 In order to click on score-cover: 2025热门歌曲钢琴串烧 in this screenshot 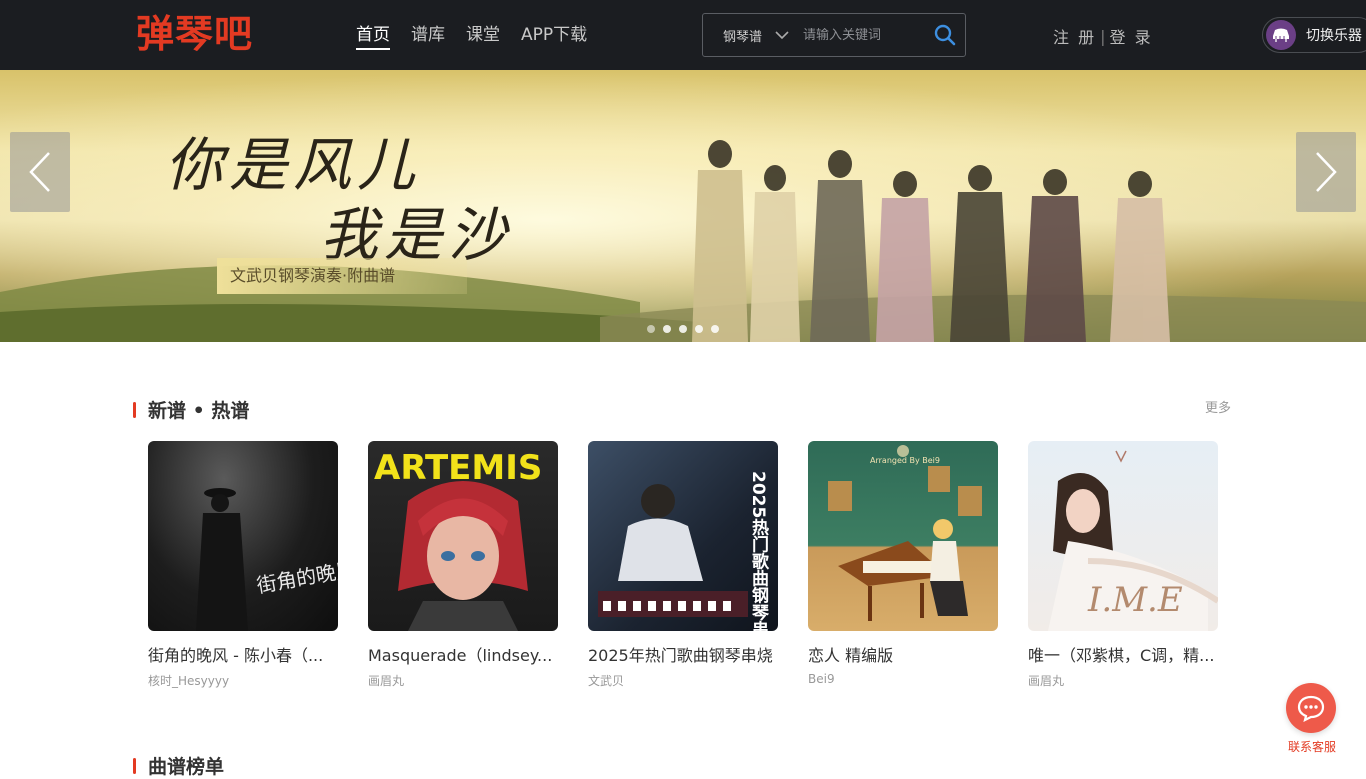, I will do `click(683, 536)`.